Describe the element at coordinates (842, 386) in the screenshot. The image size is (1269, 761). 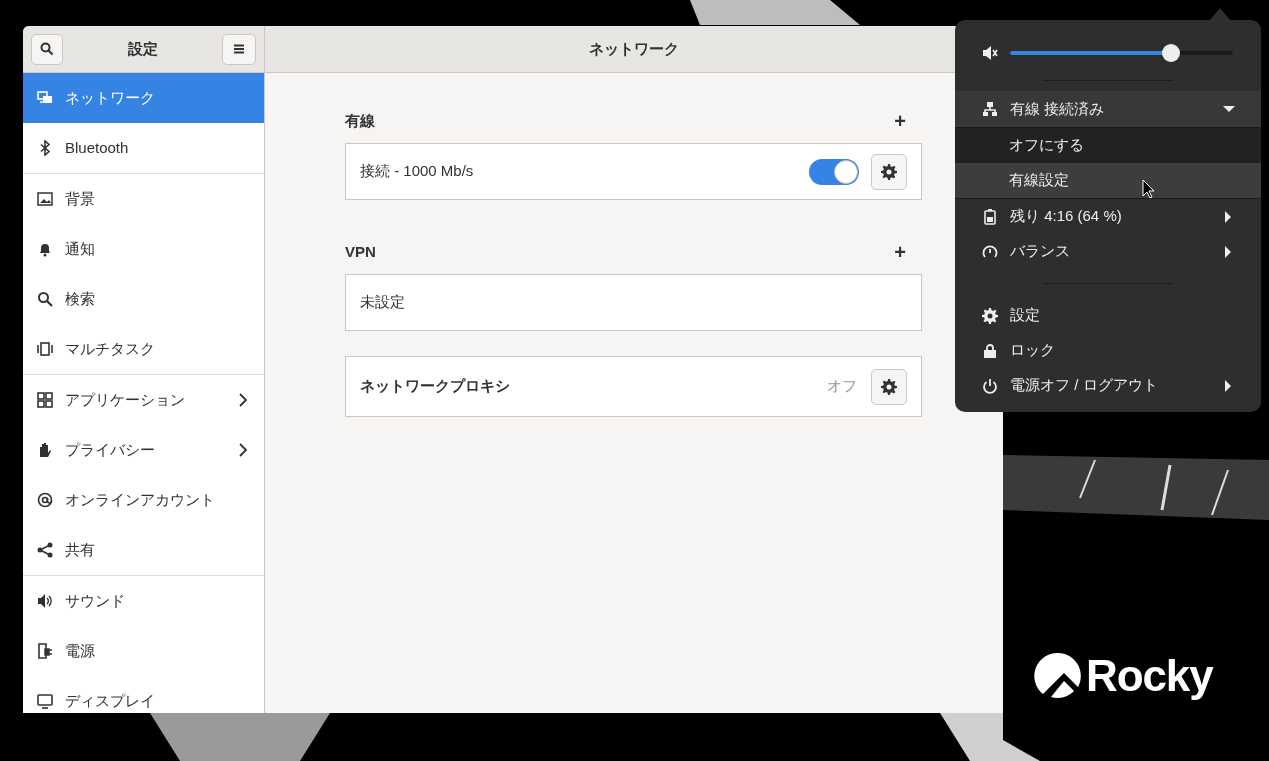
I see `proxy-status: オフ` at that location.